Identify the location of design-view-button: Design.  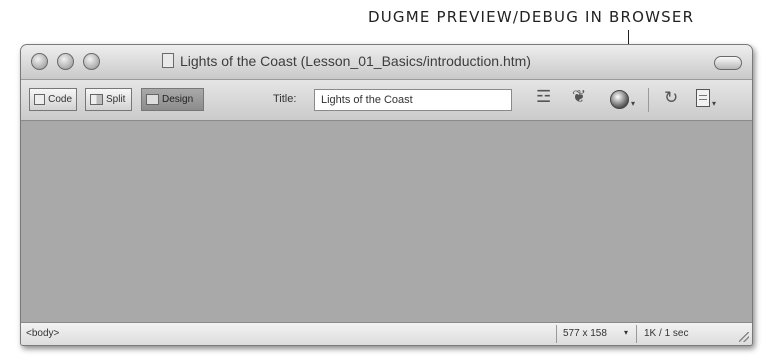
(172, 99).